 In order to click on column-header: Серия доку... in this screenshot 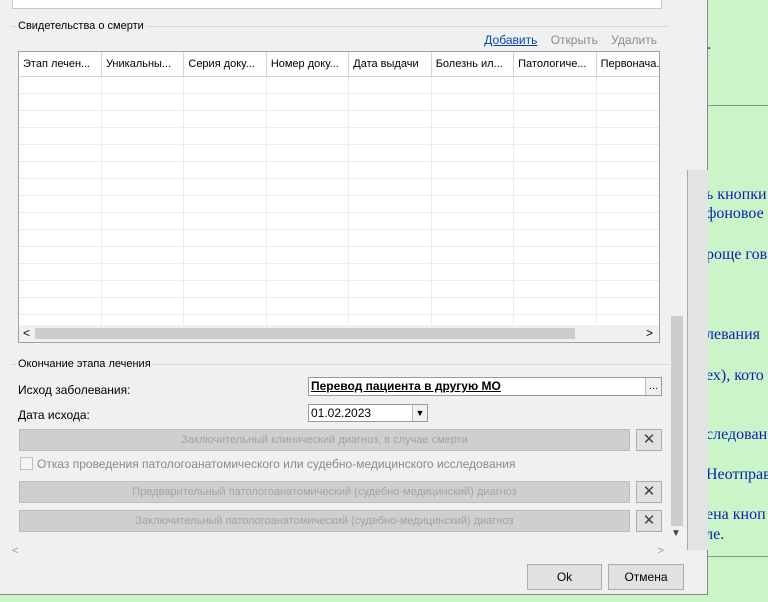, I will do `click(225, 64)`.